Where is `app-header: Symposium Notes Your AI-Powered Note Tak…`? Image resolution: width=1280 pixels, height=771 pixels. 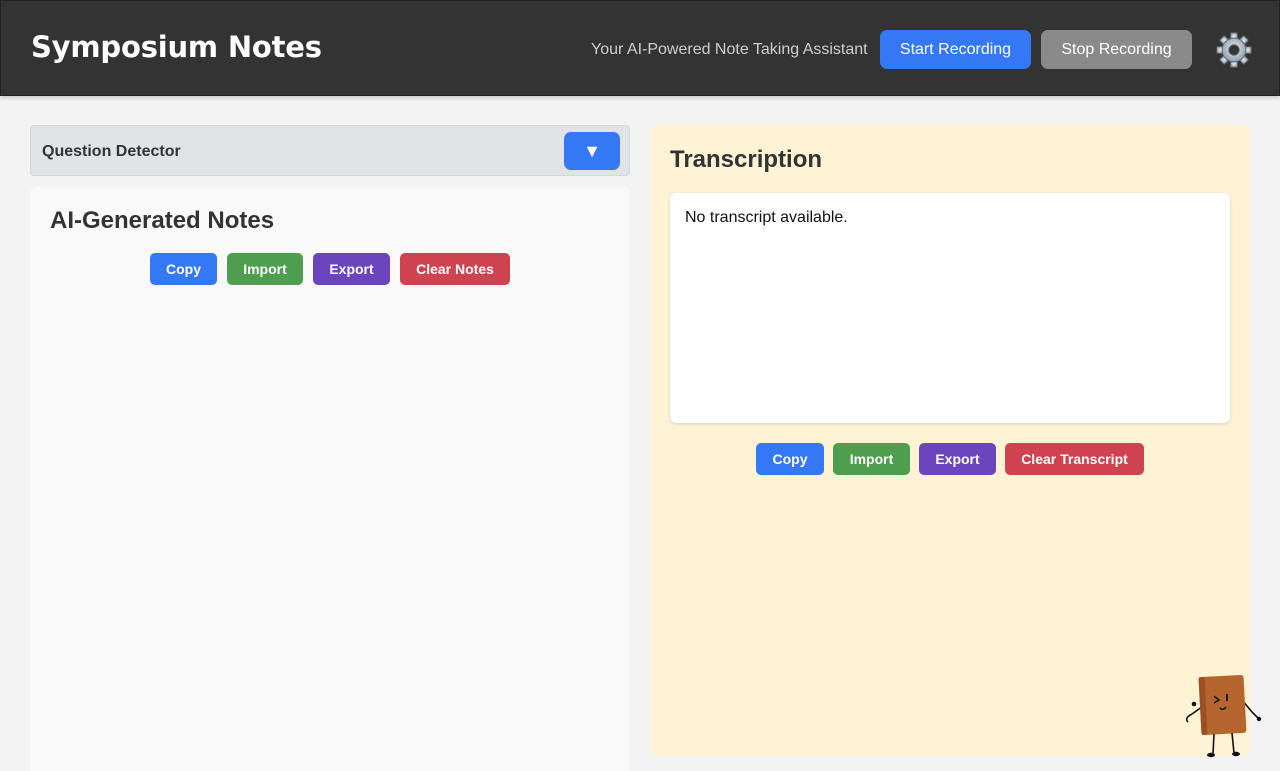 app-header: Symposium Notes Your AI-Powered Note Tak… is located at coordinates (640, 48).